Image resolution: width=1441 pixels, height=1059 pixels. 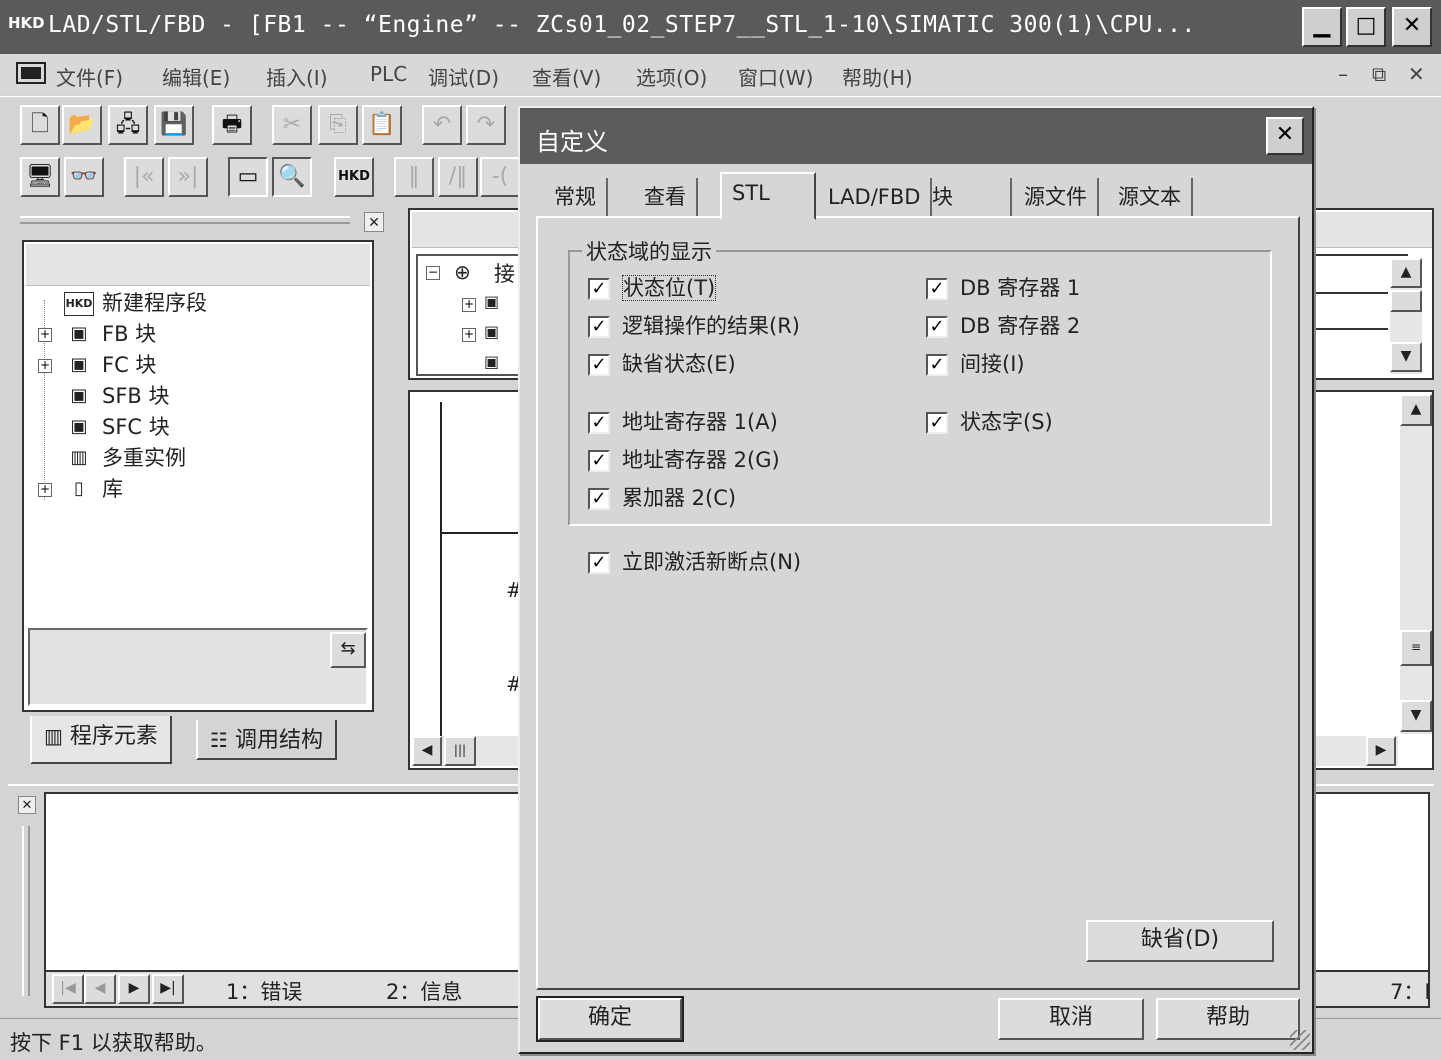 What do you see at coordinates (292, 177) in the screenshot?
I see `details-icon: 🔍` at bounding box center [292, 177].